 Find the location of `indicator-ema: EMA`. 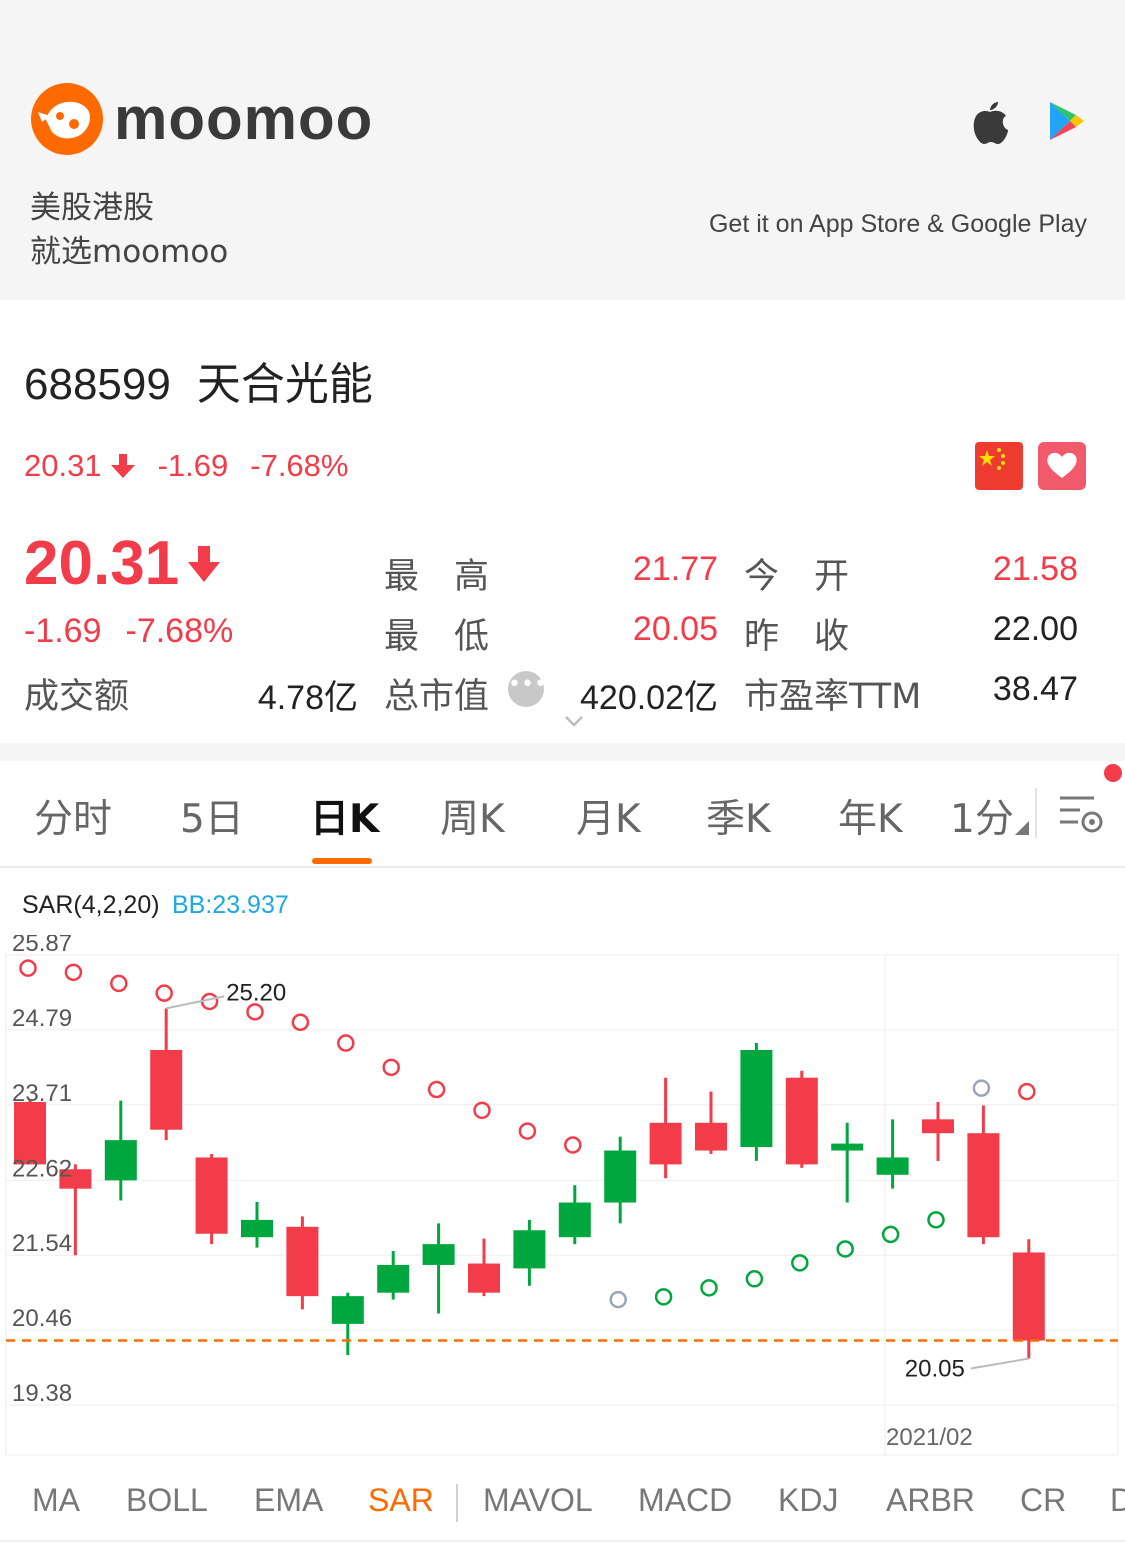

indicator-ema: EMA is located at coordinates (288, 1500).